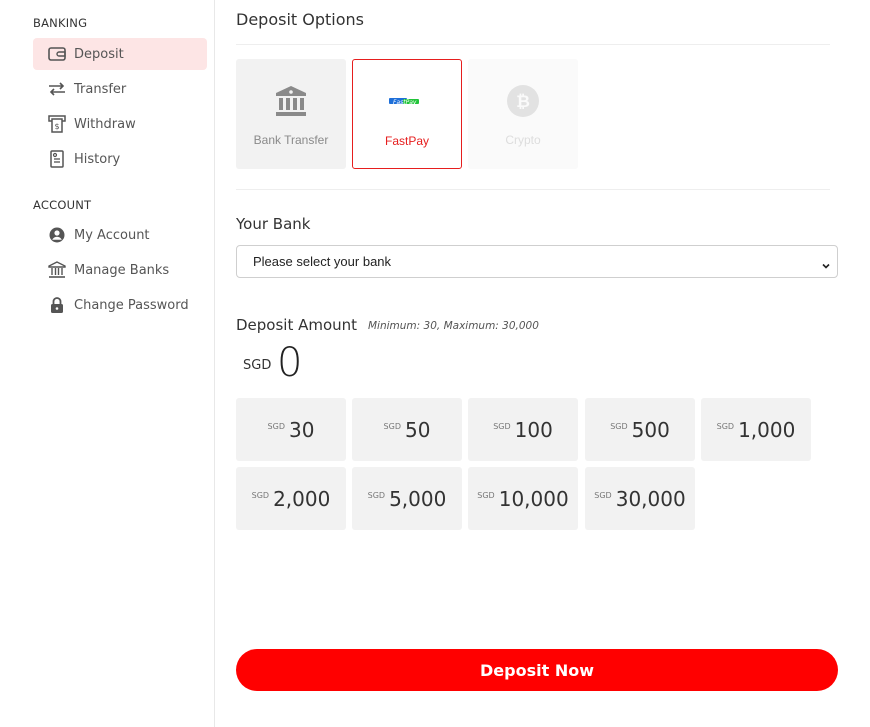 This screenshot has height=727, width=870. Describe the element at coordinates (533, 498) in the screenshot. I see `preset-value: 10,000` at that location.